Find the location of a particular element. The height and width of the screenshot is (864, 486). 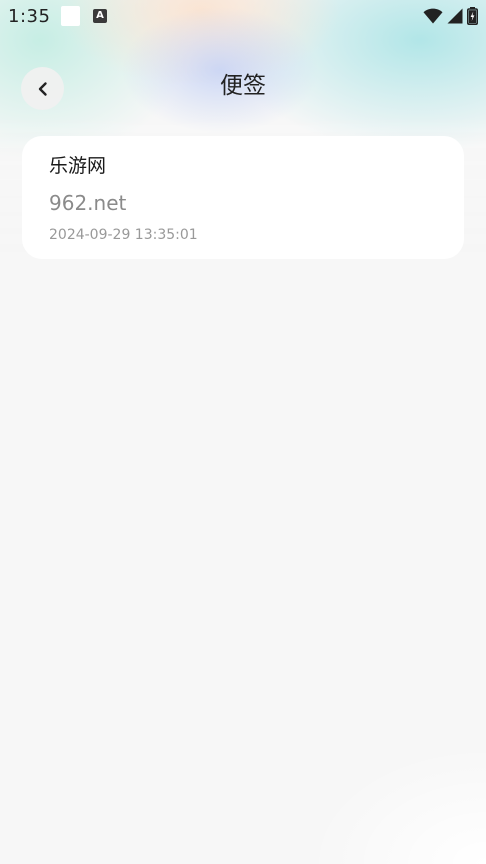

a-notification-icon: A is located at coordinates (100, 16).